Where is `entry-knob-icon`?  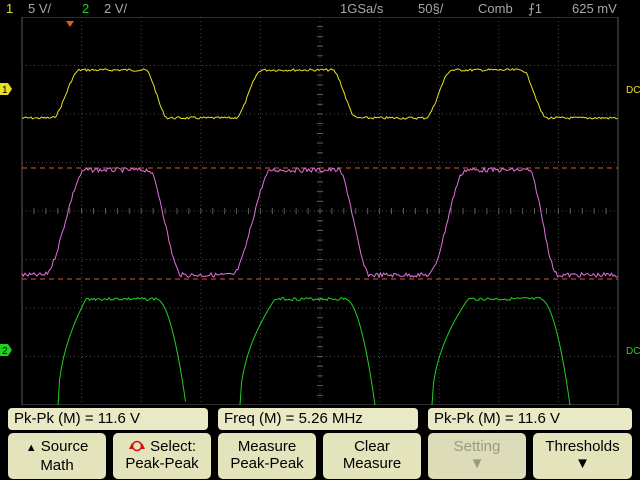 entry-knob-icon is located at coordinates (136, 446).